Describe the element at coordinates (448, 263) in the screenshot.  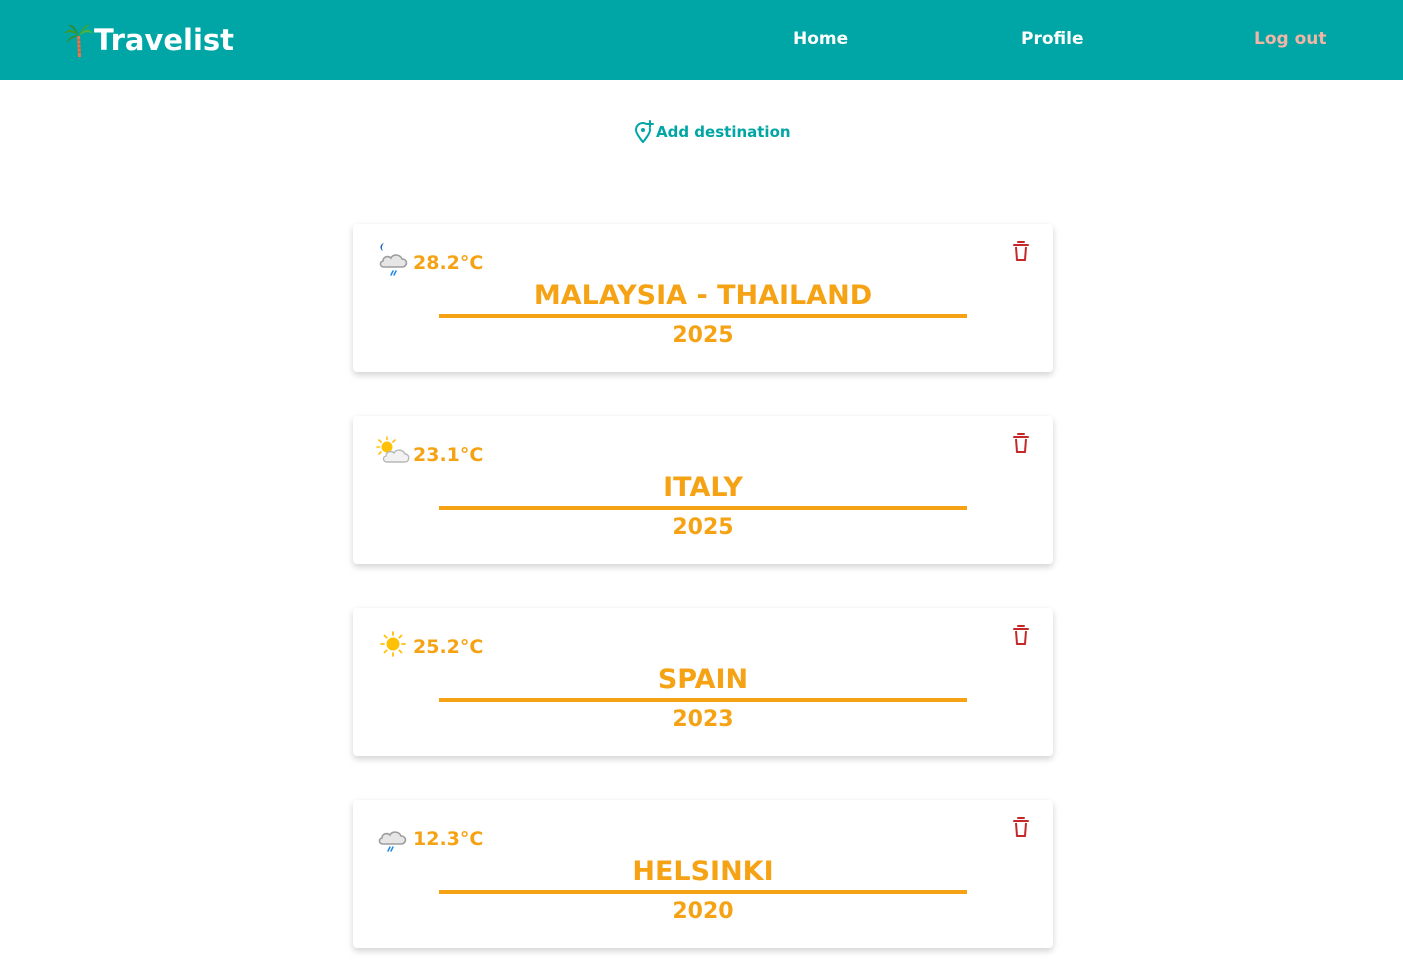
I see `temperature: 28.2°C` at that location.